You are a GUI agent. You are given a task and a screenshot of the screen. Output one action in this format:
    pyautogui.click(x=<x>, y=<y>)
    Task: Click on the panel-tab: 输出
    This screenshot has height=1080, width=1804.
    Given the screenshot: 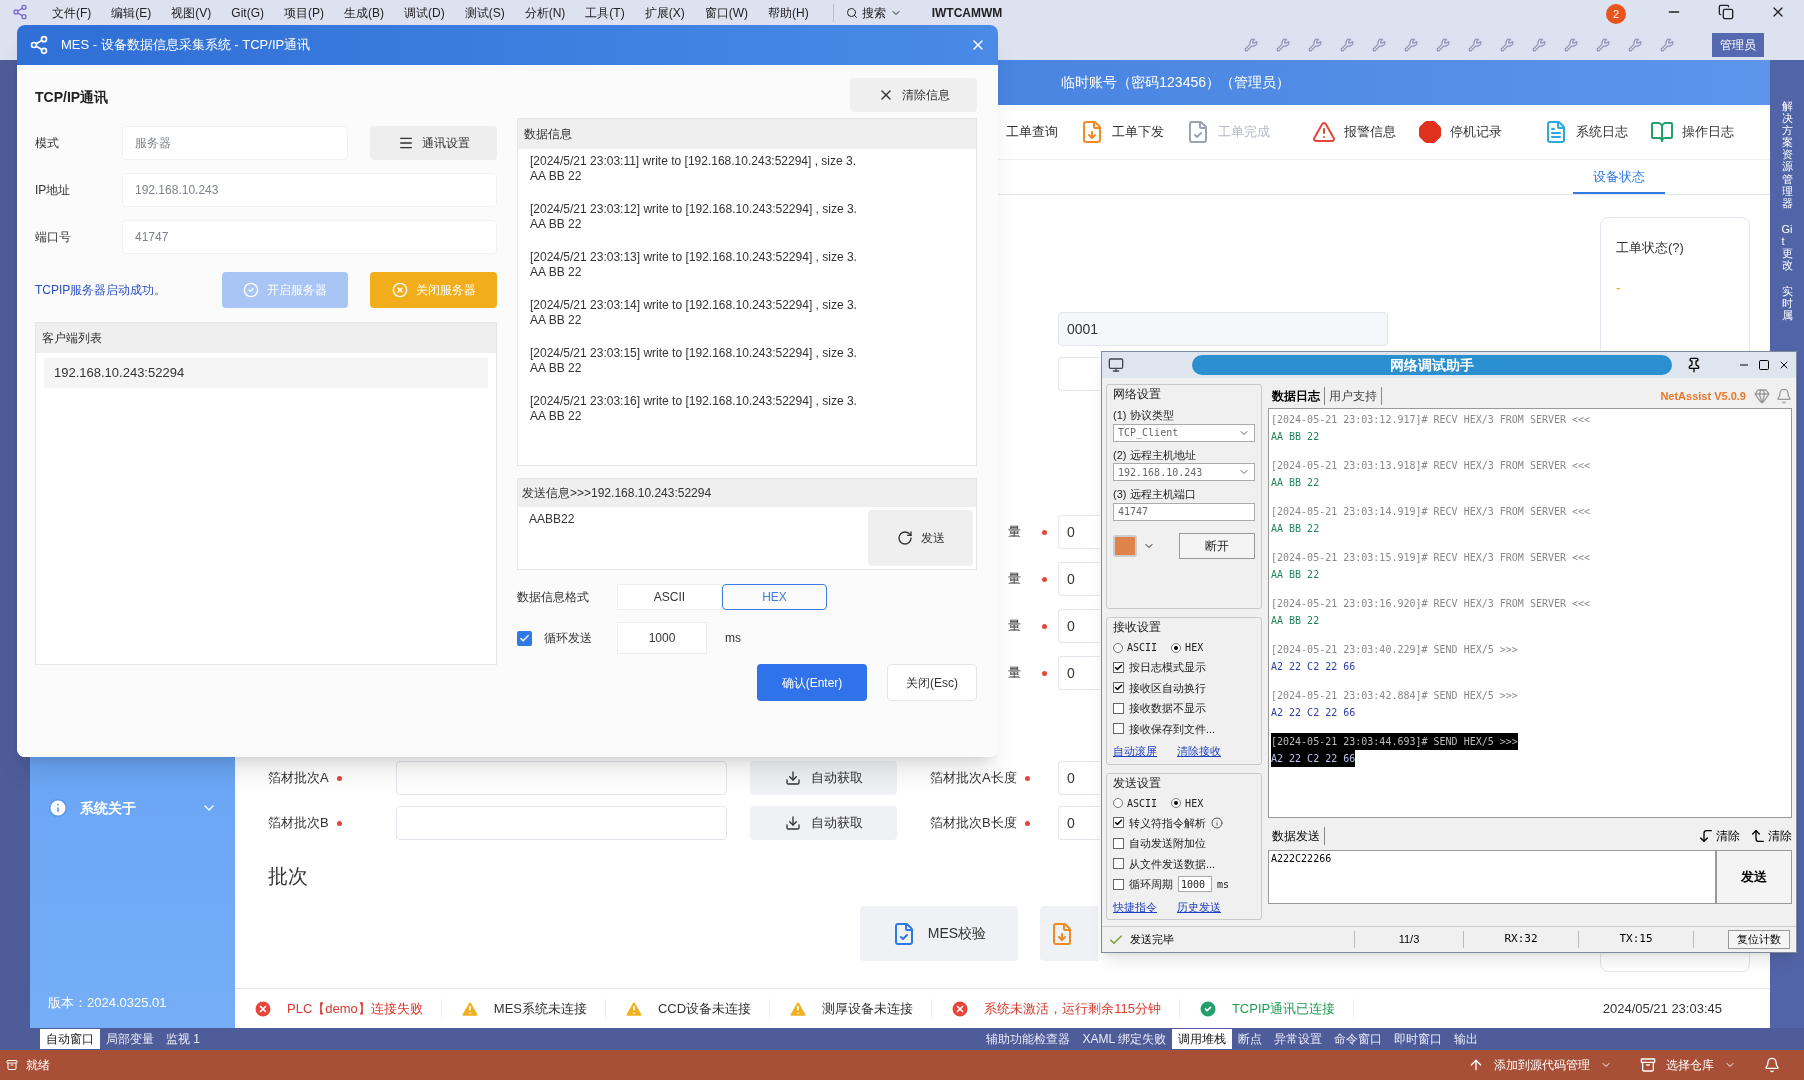 What is the action you would take?
    pyautogui.click(x=1466, y=1039)
    